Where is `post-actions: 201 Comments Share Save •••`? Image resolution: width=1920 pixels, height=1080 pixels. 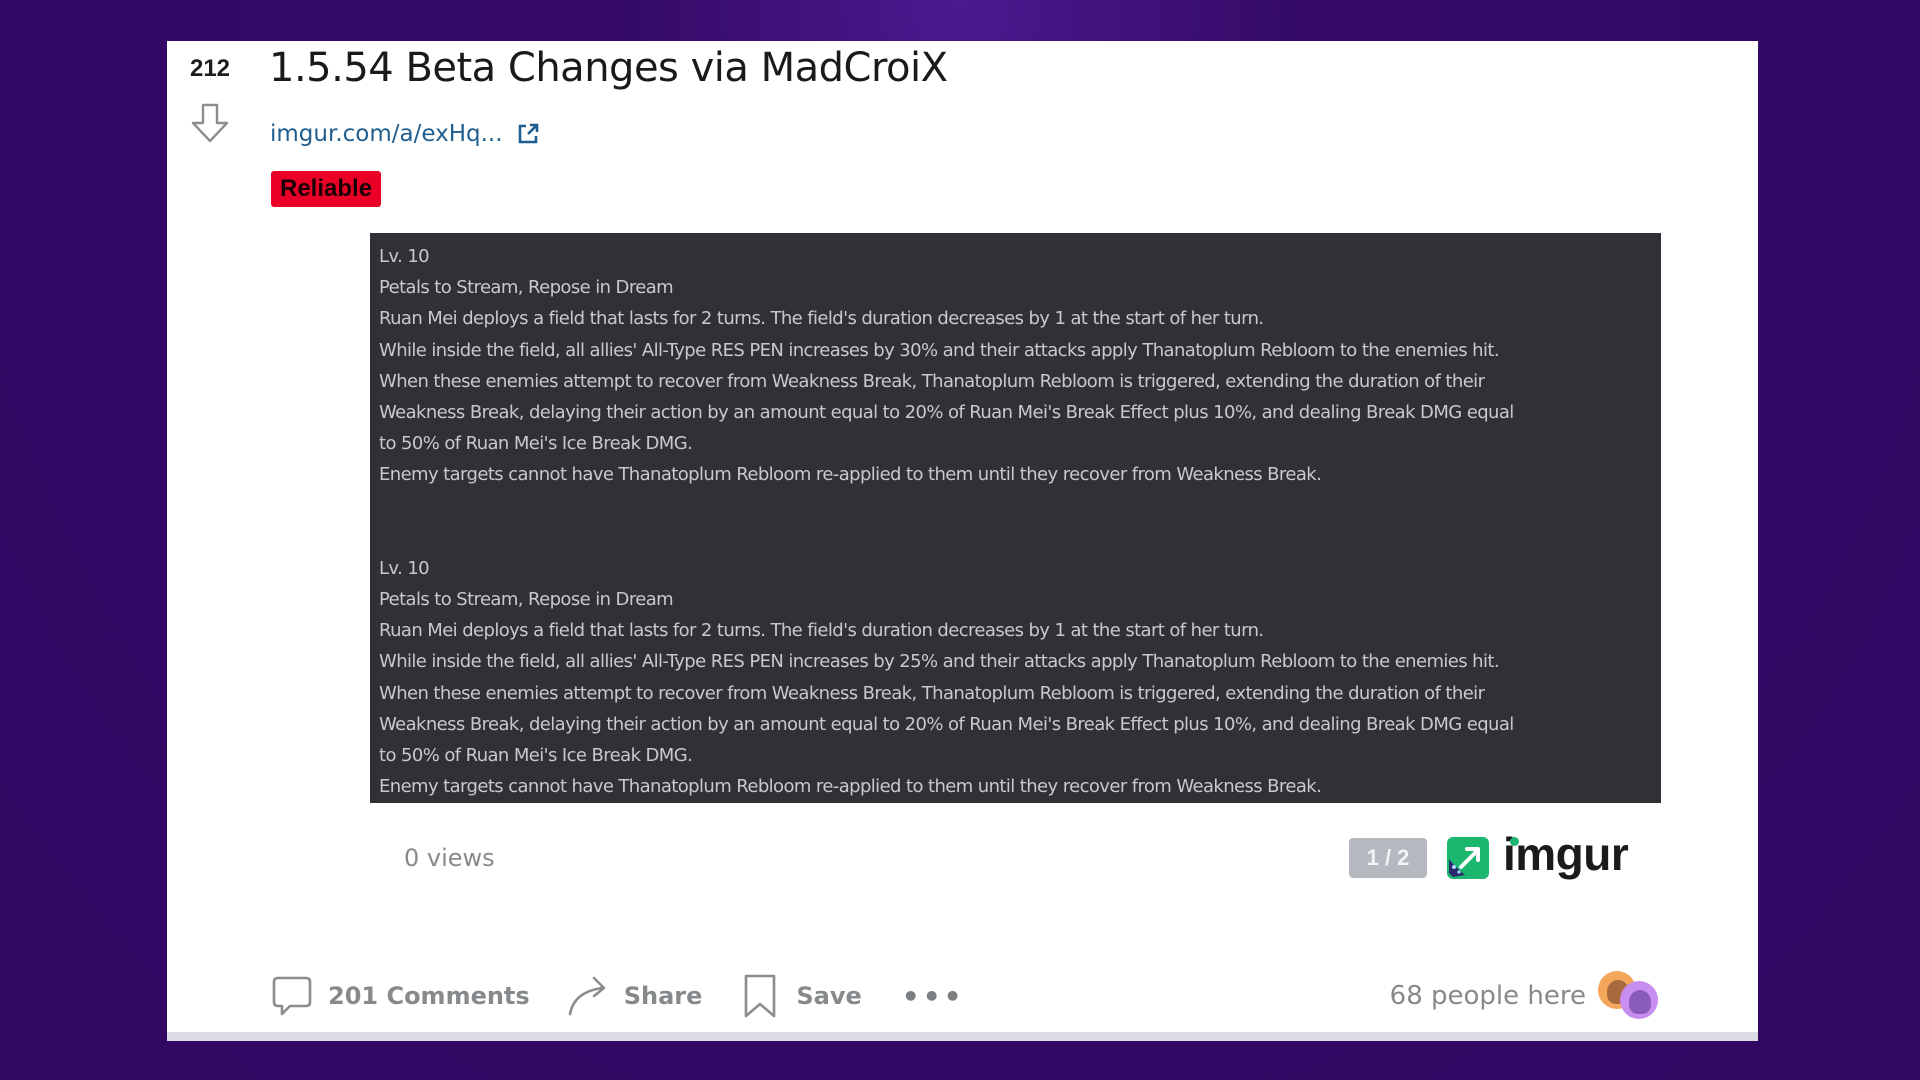
post-actions: 201 Comments Share Save ••• is located at coordinates (617, 996).